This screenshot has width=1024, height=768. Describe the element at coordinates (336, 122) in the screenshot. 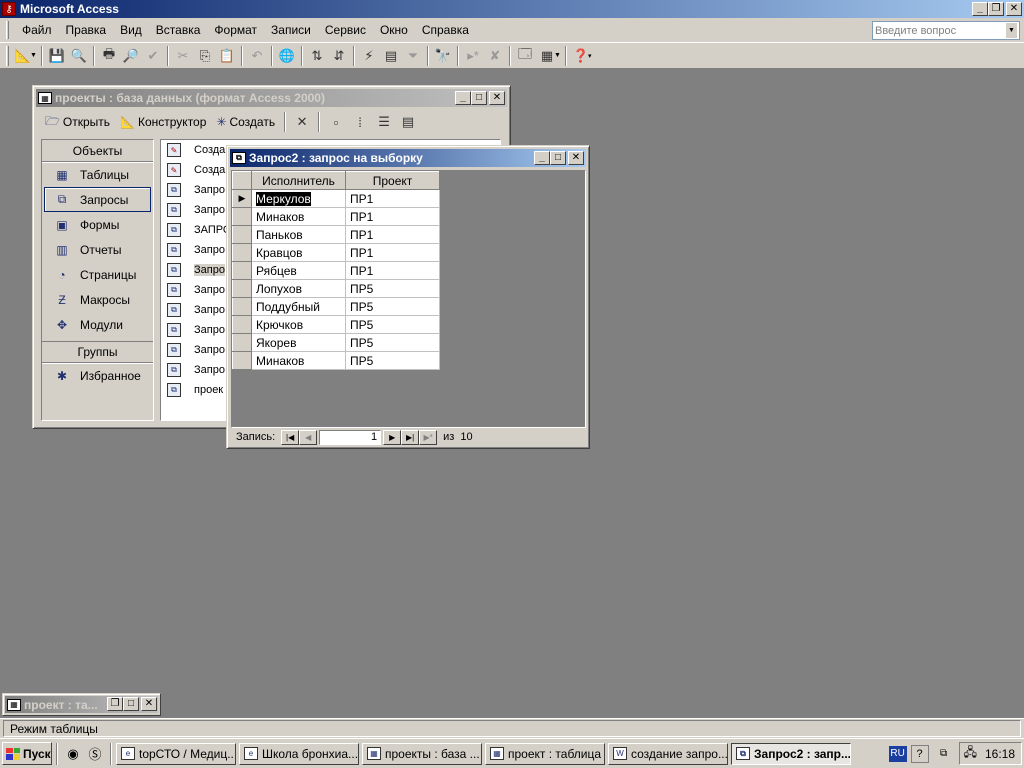

I see `large-icons-icon: ▫` at that location.